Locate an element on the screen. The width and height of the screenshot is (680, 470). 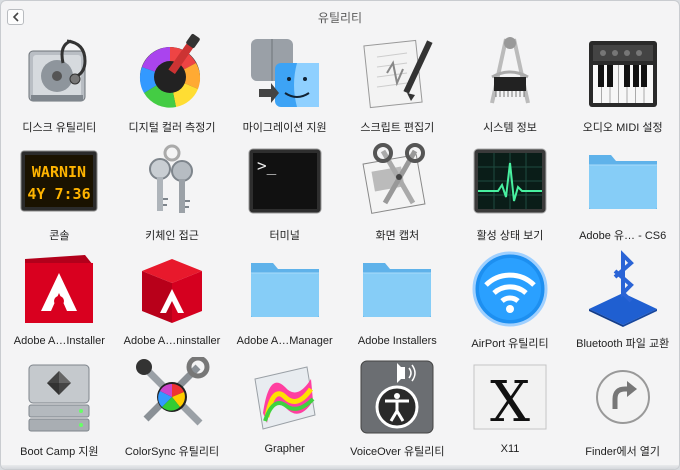
bottom-edge is located at coordinates (340, 467).